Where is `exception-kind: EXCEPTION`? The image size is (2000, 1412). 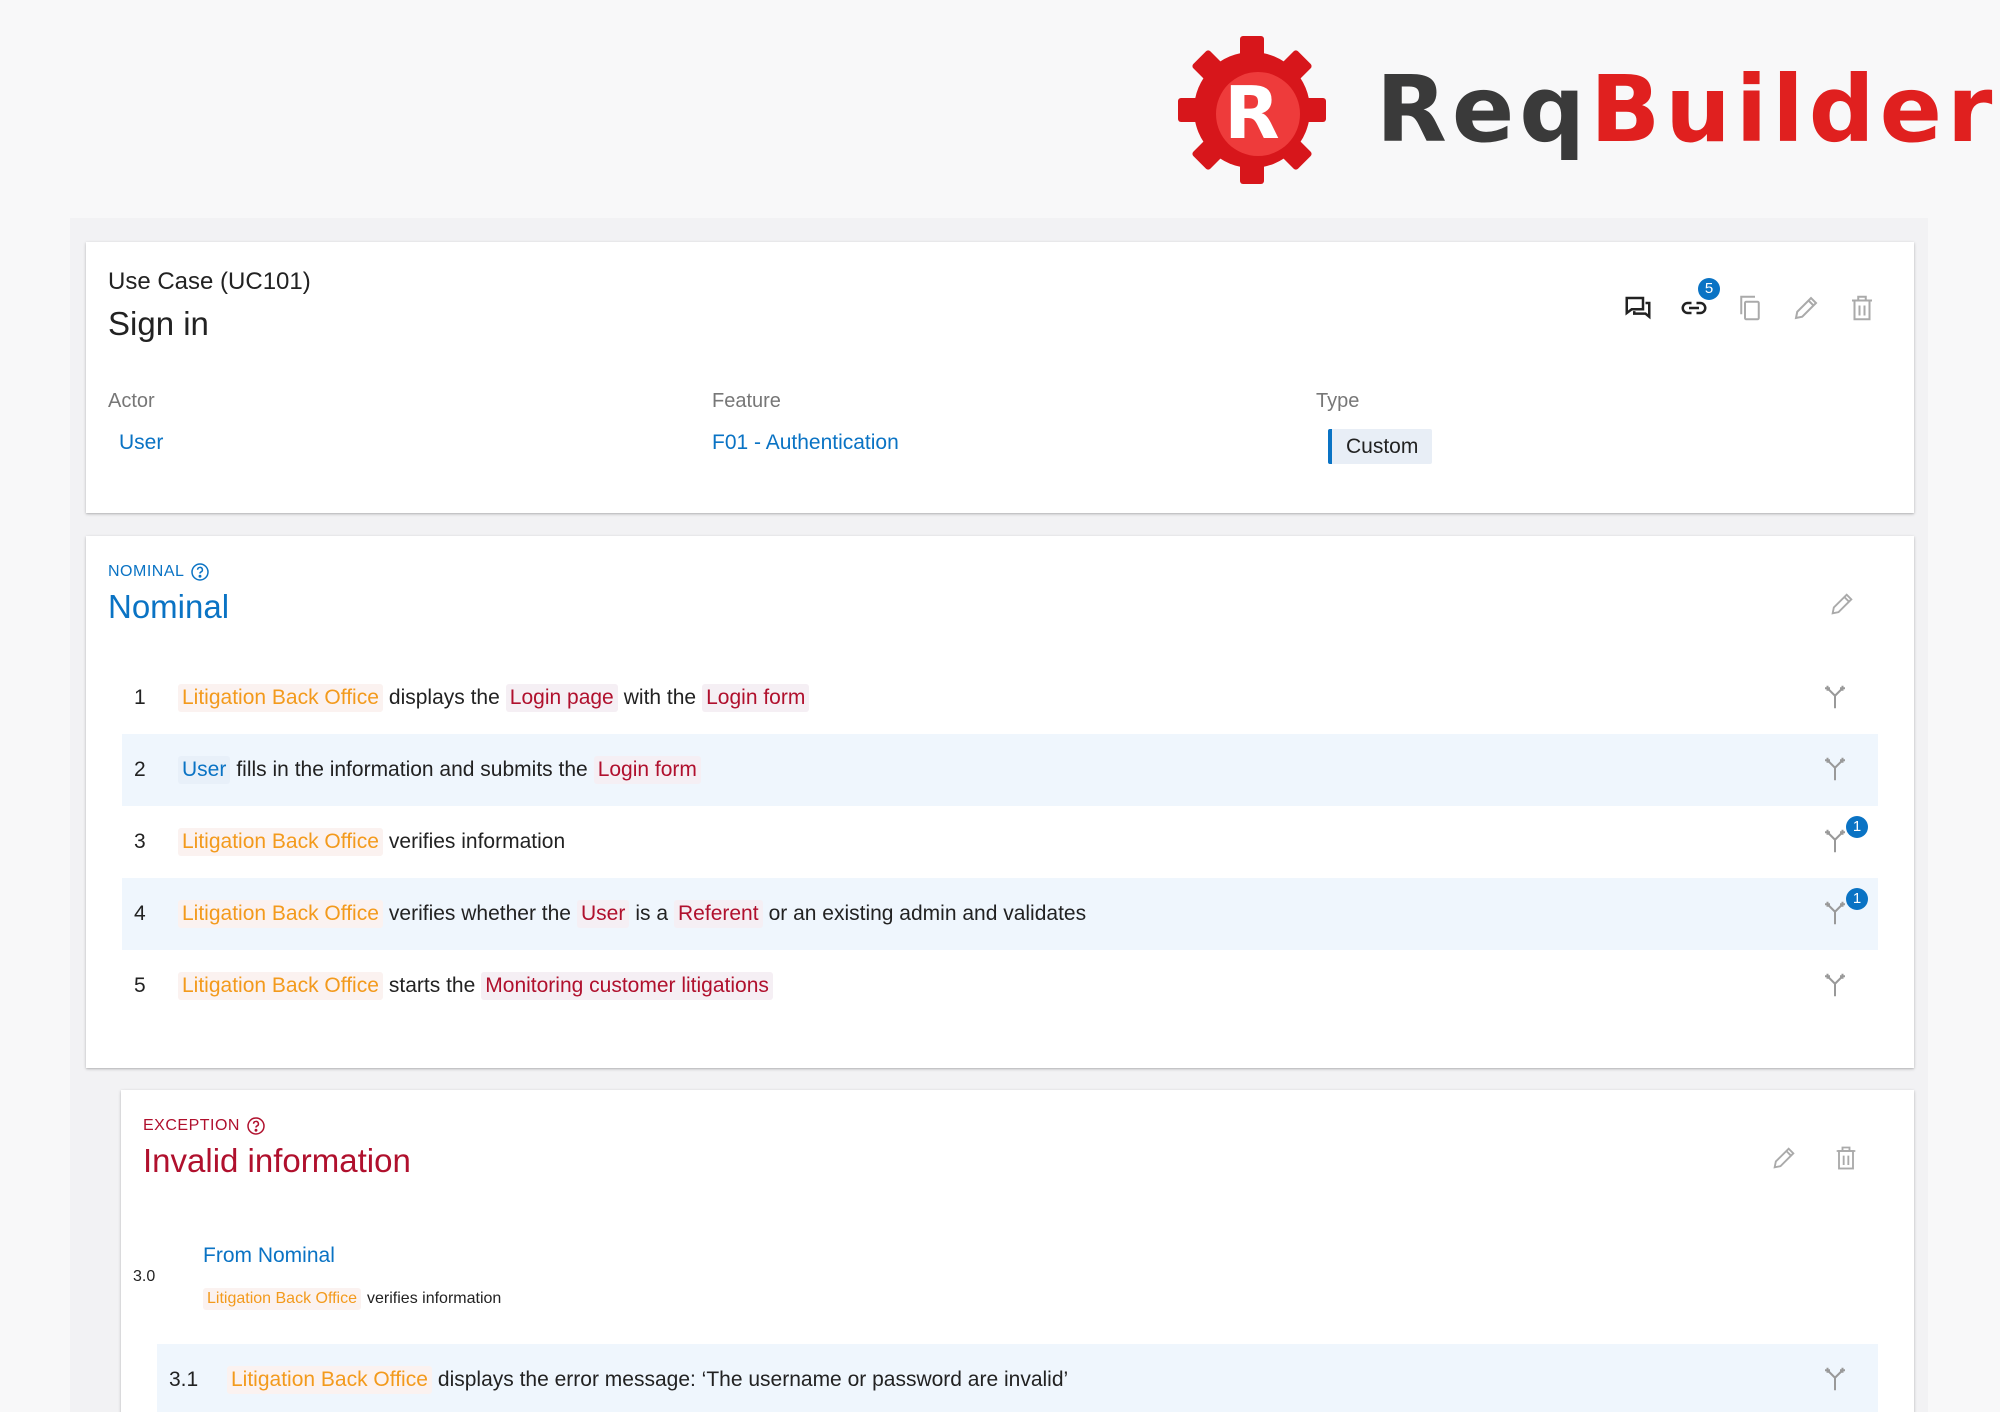 exception-kind: EXCEPTION is located at coordinates (204, 1126).